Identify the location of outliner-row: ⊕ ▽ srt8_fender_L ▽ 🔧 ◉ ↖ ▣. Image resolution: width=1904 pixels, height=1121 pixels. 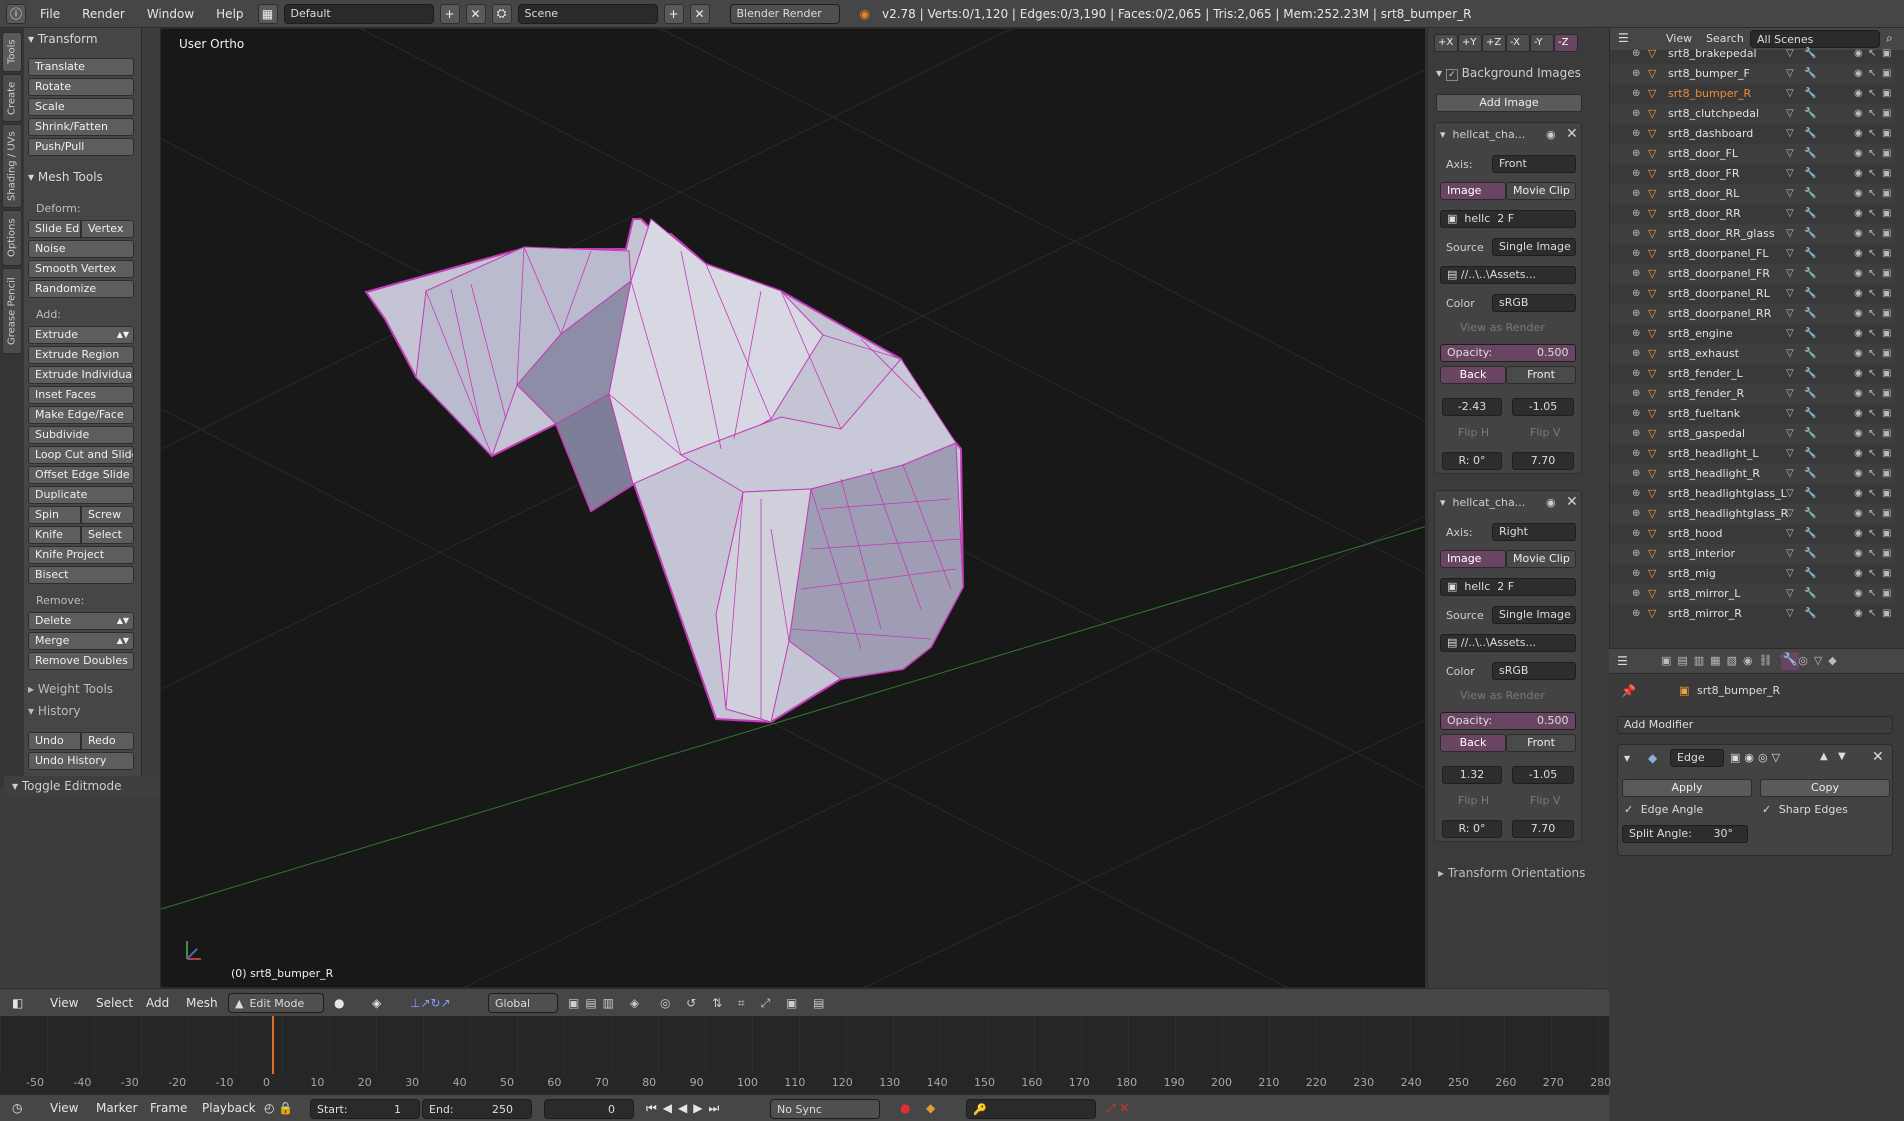
(1752, 374).